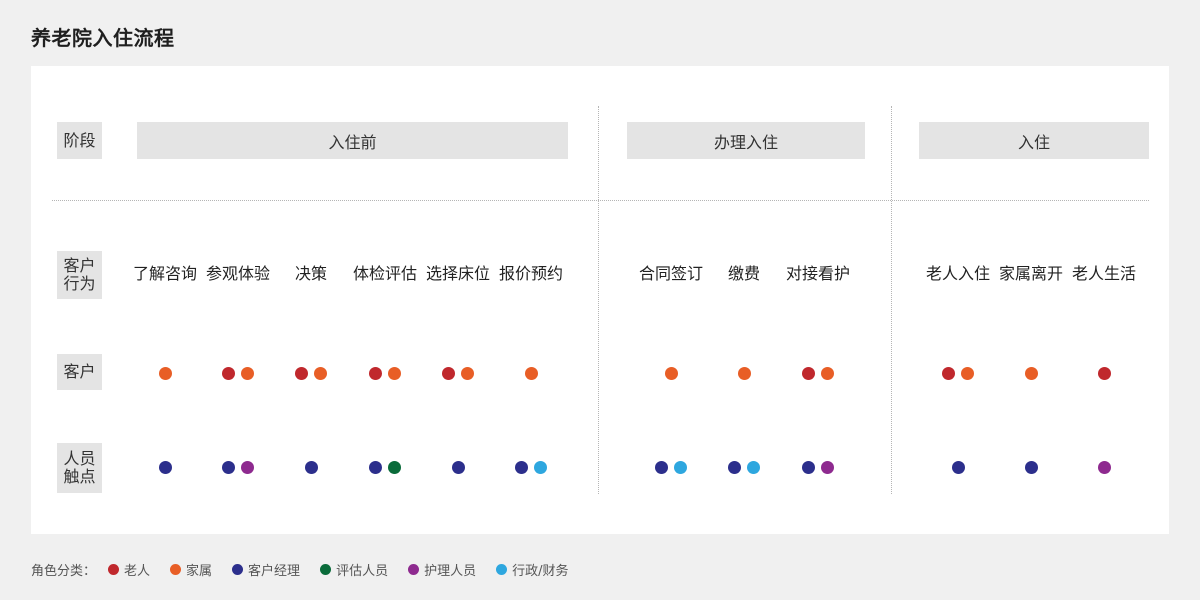  What do you see at coordinates (1034, 140) in the screenshot?
I see `stage-residence: 入住` at bounding box center [1034, 140].